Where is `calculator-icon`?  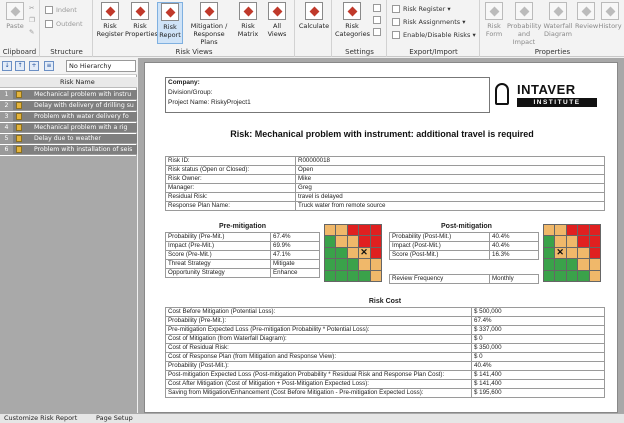 calculator-icon is located at coordinates (314, 11).